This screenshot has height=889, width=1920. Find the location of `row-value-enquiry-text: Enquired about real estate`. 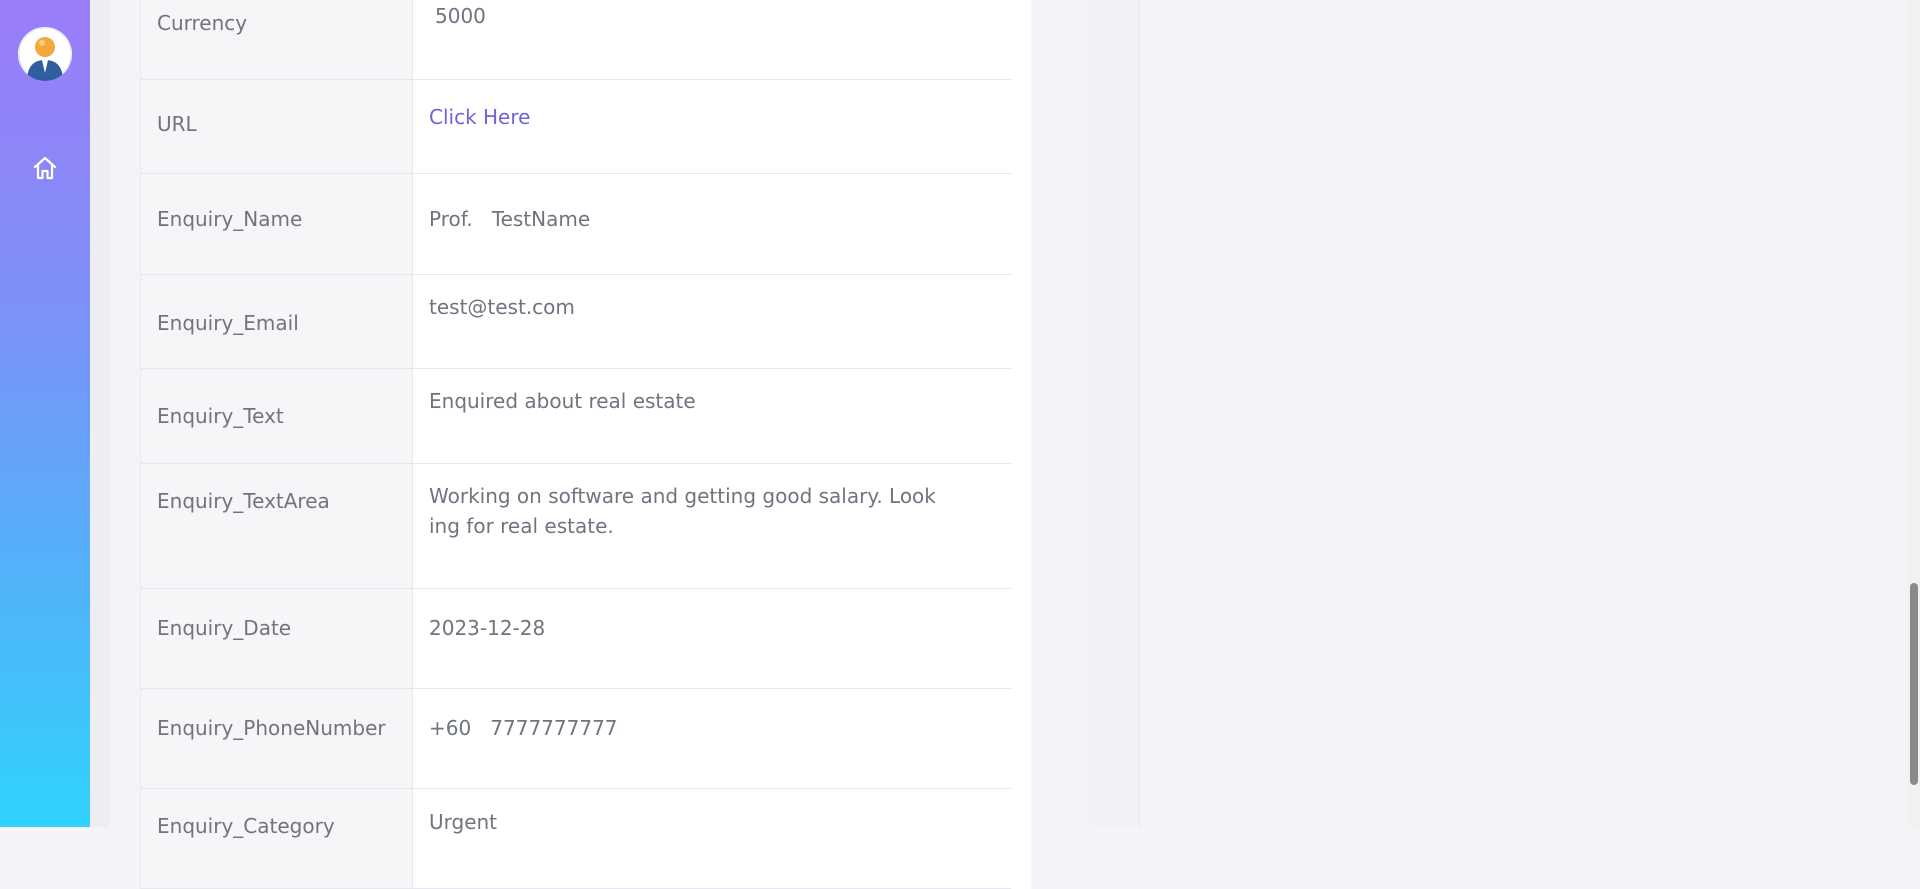

row-value-enquiry-text: Enquired about real estate is located at coordinates (711, 416).